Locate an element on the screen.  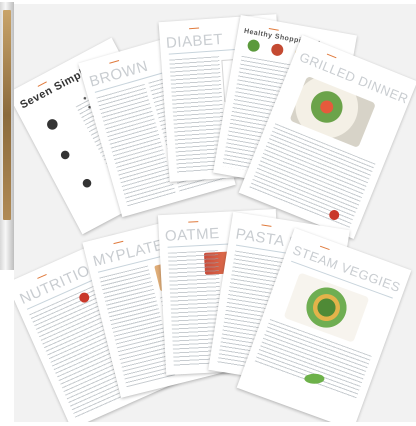
protein-icon is located at coordinates (277, 49).